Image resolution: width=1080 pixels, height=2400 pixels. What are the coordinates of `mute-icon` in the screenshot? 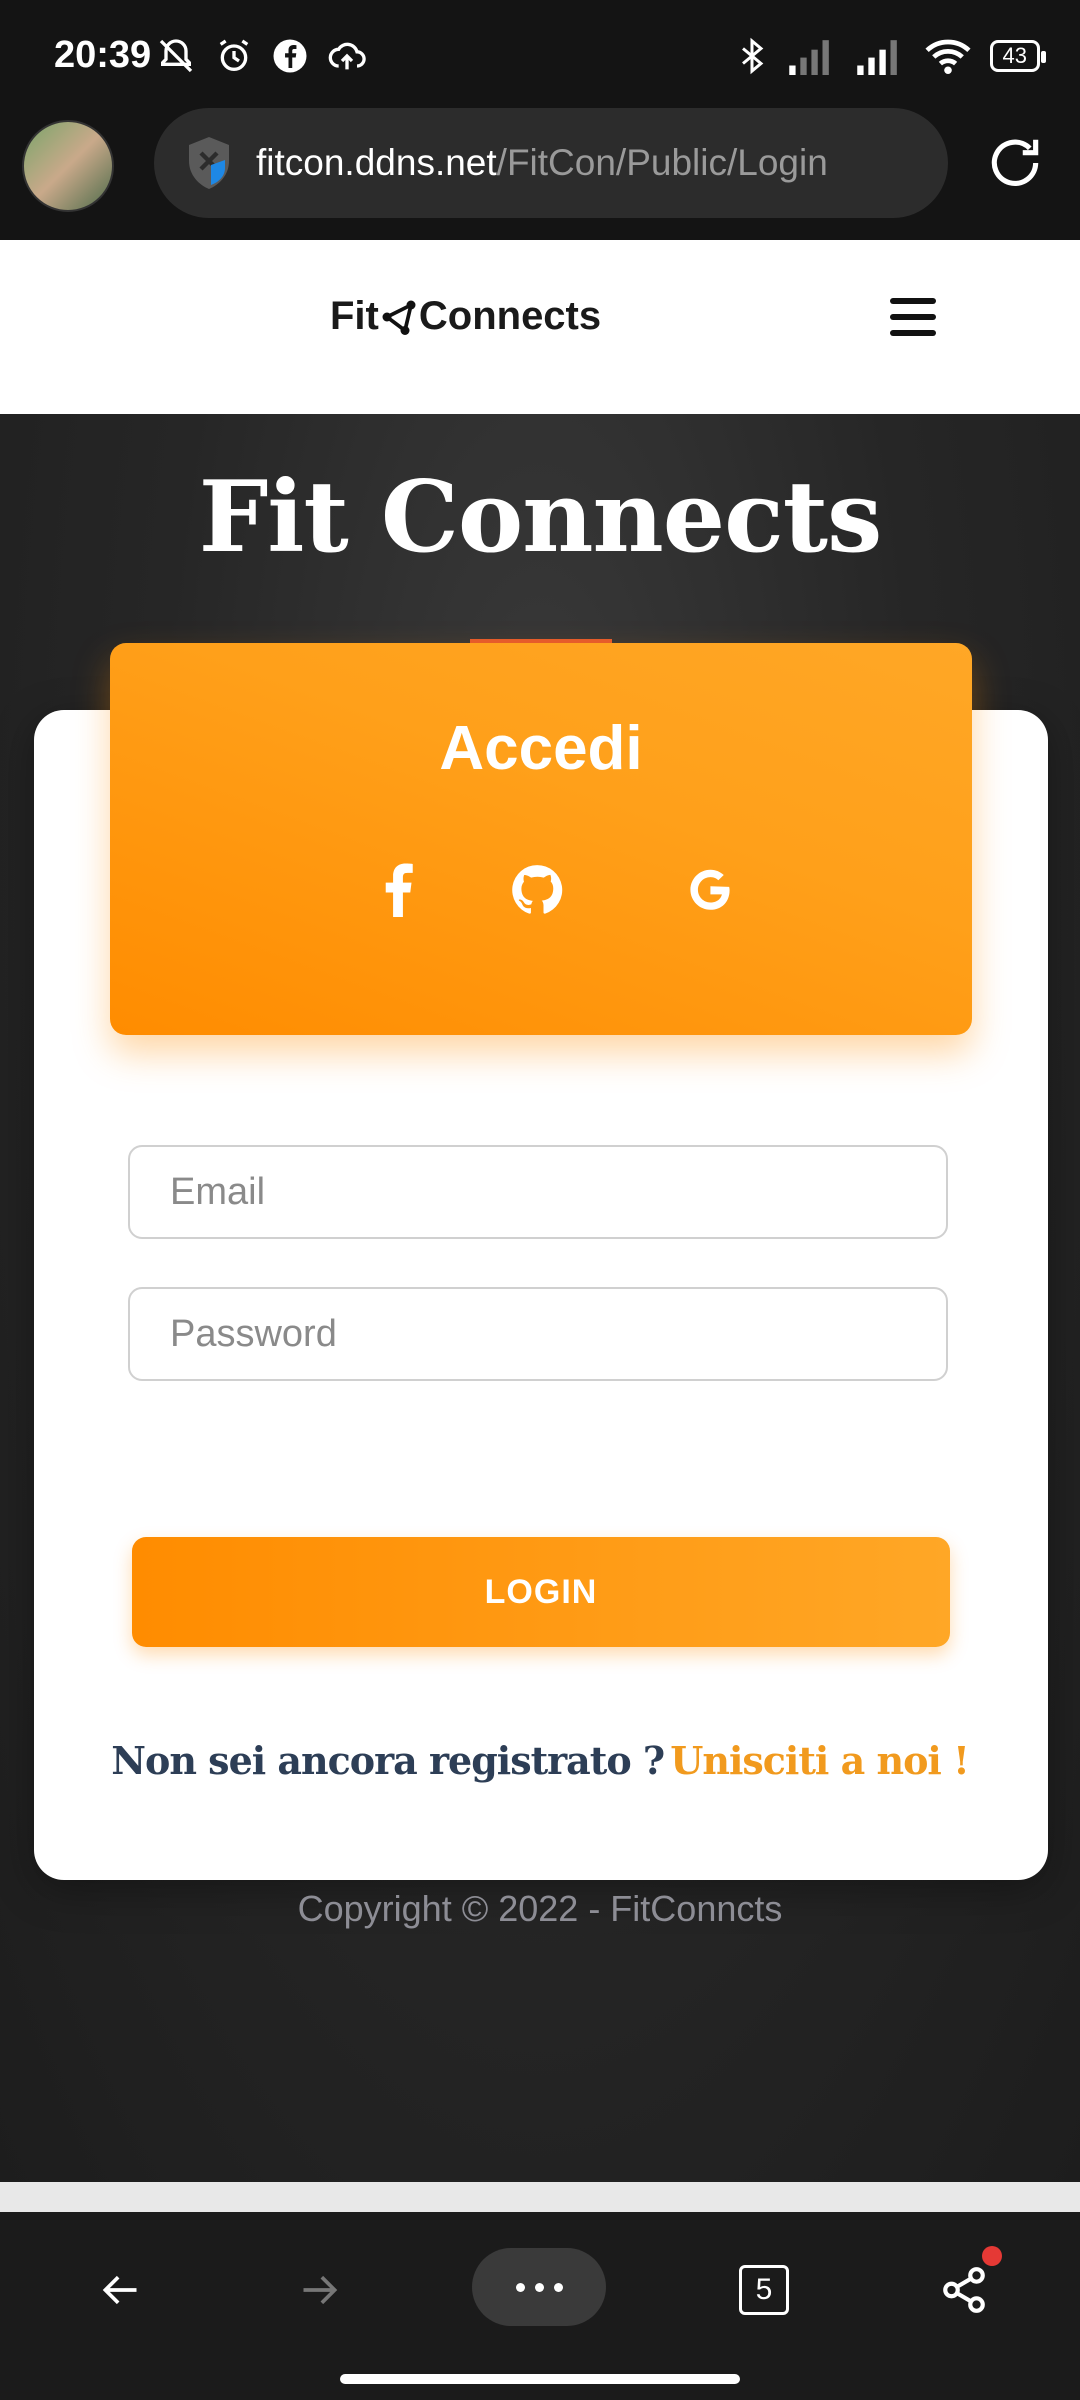 It's located at (176, 56).